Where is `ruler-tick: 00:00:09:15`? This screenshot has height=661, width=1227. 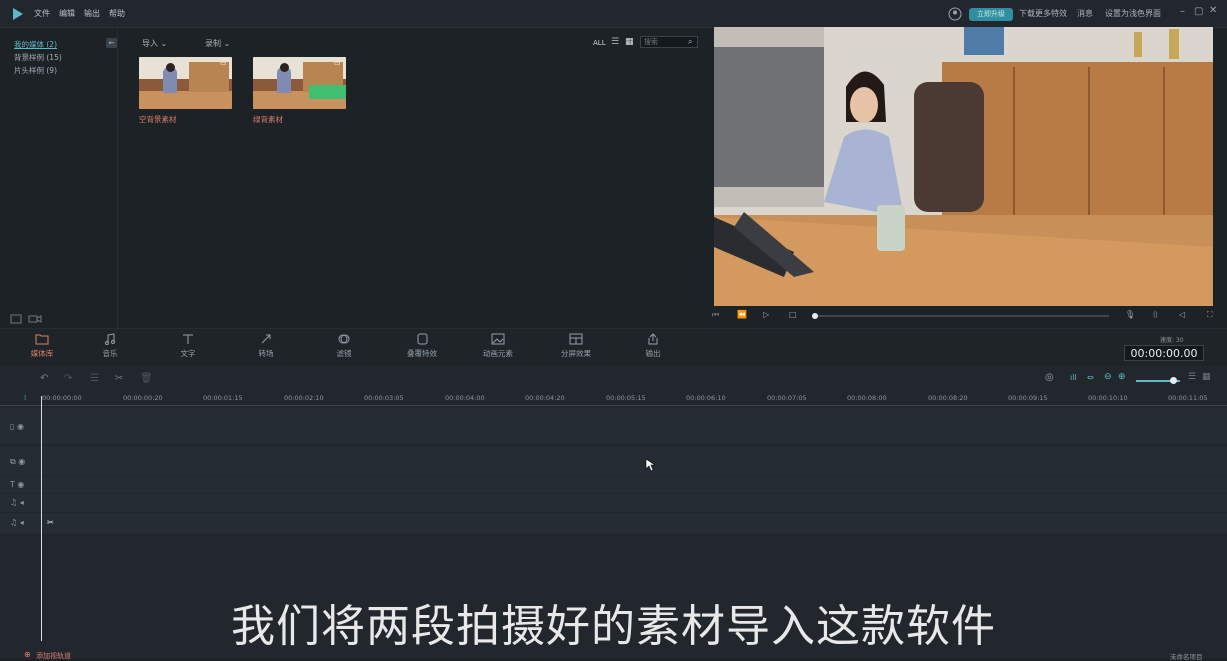 ruler-tick: 00:00:09:15 is located at coordinates (1028, 398).